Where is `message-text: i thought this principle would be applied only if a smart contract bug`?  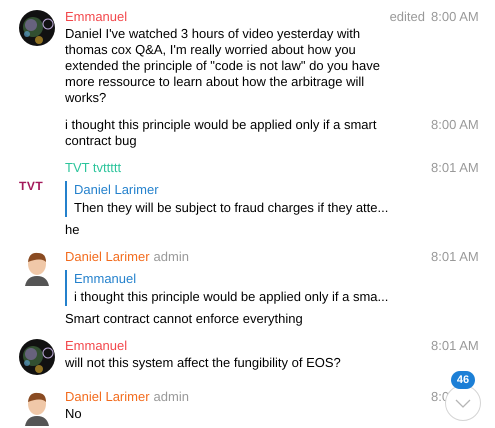 message-text: i thought this principle would be applied only if a smart contract bug is located at coordinates (221, 133).